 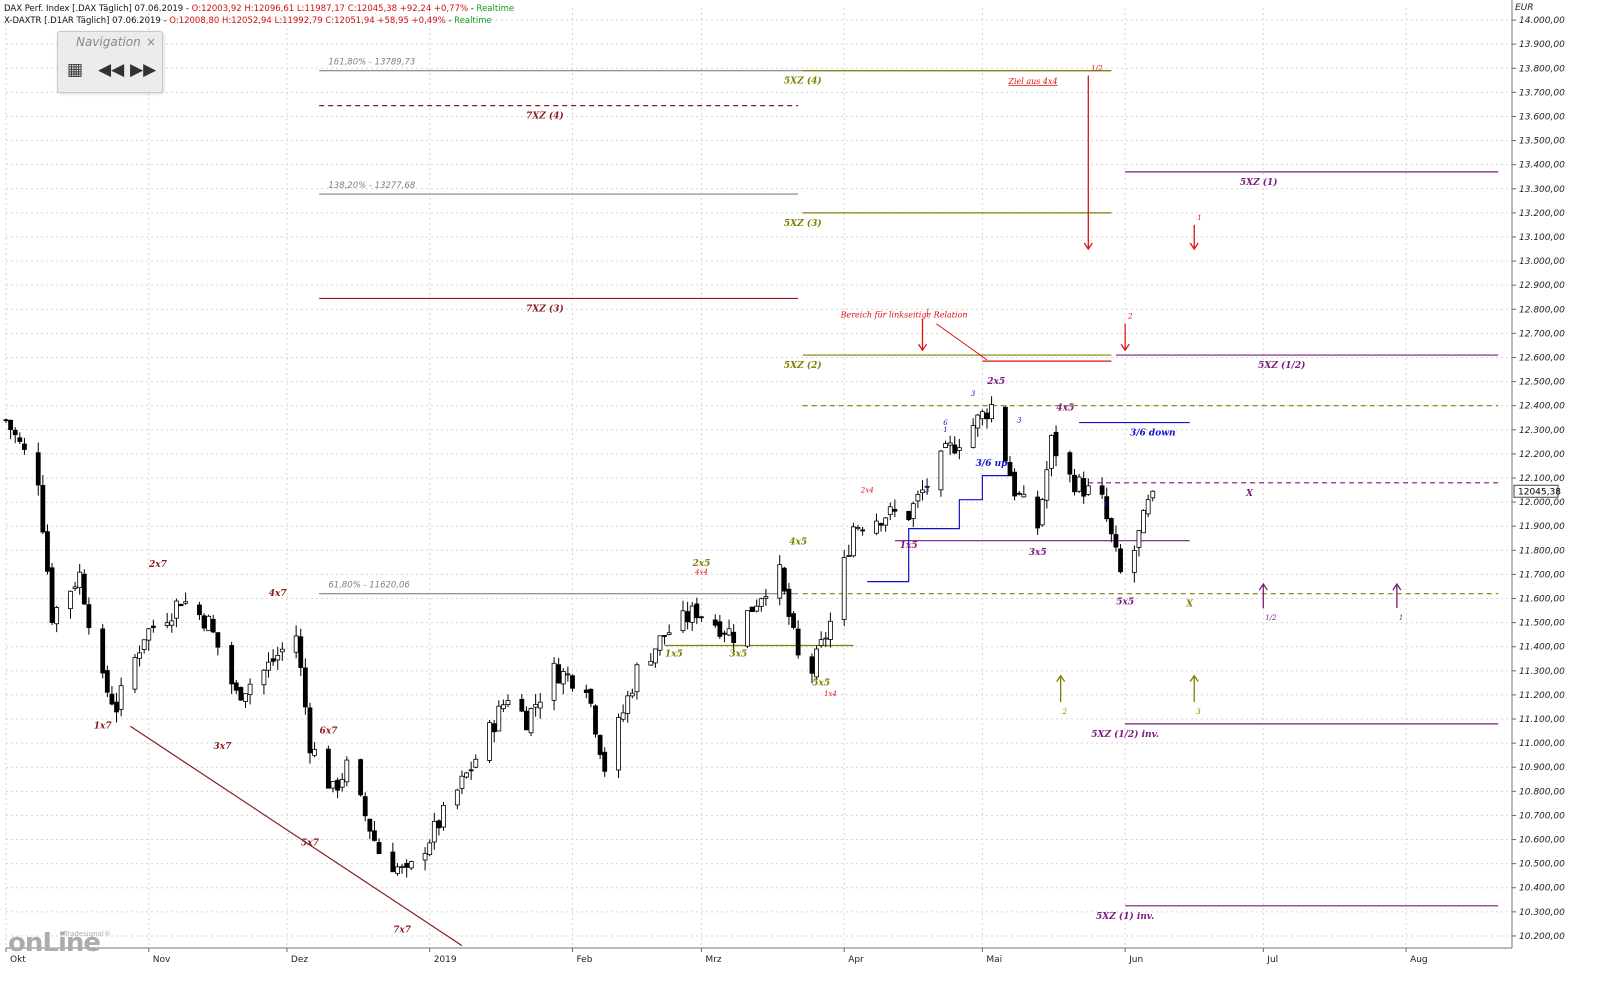 I want to click on level-label: X, so click(x=1249, y=494).